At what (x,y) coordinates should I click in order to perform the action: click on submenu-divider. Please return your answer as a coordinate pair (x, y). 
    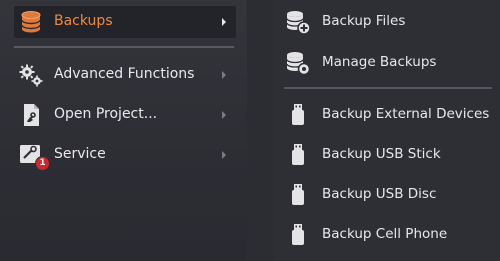
    Looking at the image, I should click on (388, 88).